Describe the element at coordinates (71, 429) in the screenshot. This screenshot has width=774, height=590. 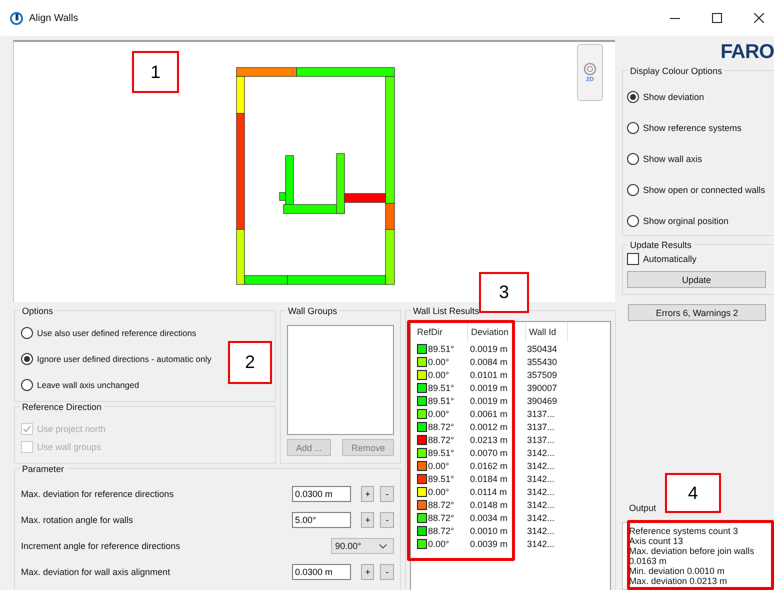
I see `checkbox-label: Use project north` at that location.